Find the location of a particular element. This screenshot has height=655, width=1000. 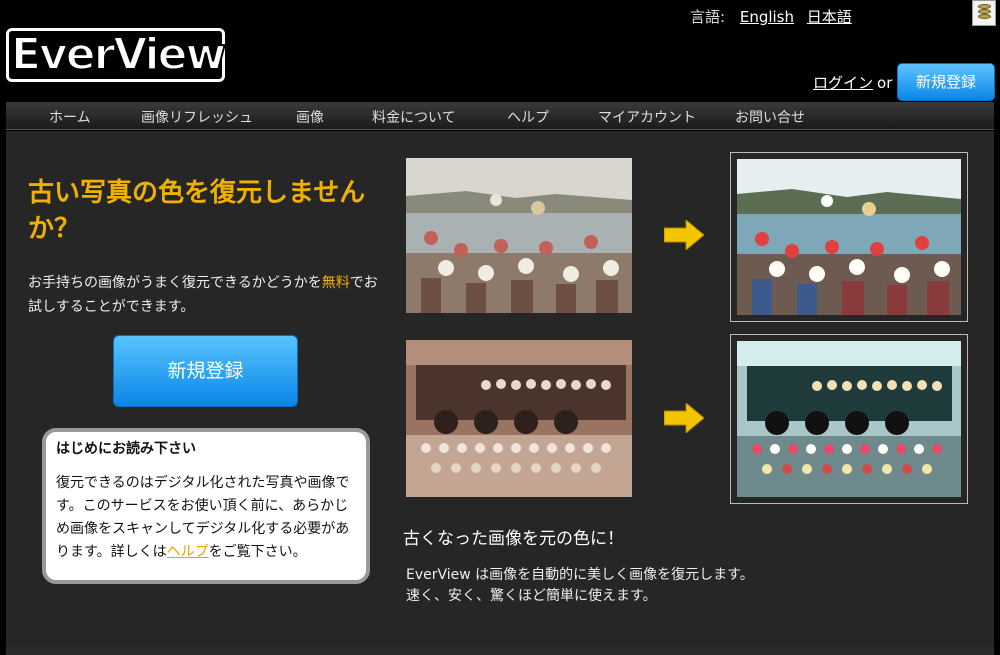

logo-text: EverView is located at coordinates (118, 54).